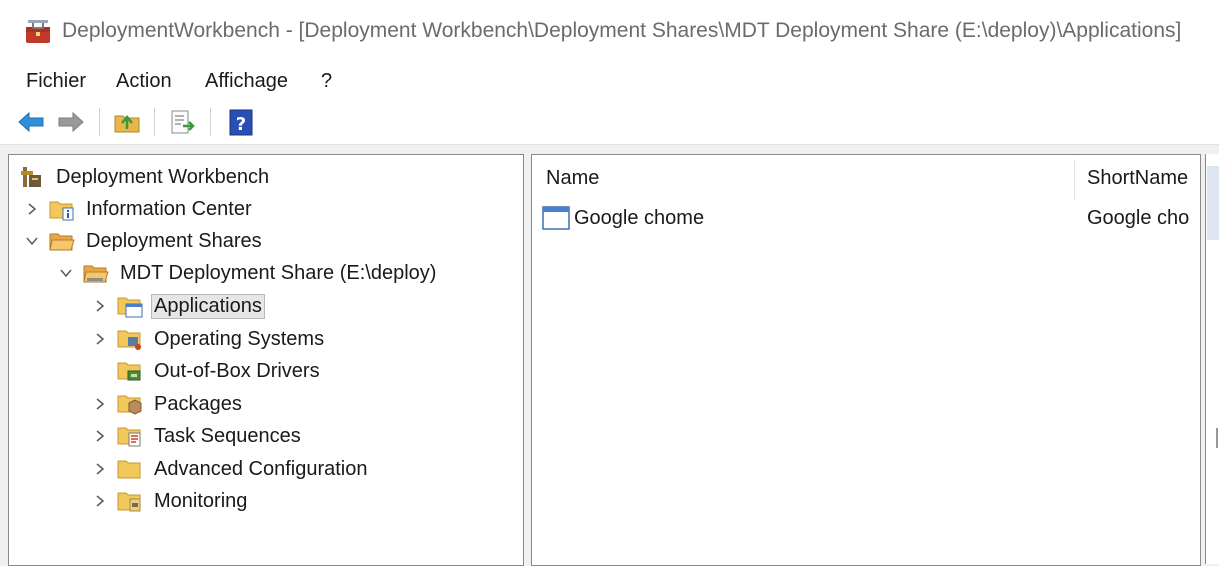  What do you see at coordinates (62, 242) in the screenshot?
I see `shares-folder-icon` at bounding box center [62, 242].